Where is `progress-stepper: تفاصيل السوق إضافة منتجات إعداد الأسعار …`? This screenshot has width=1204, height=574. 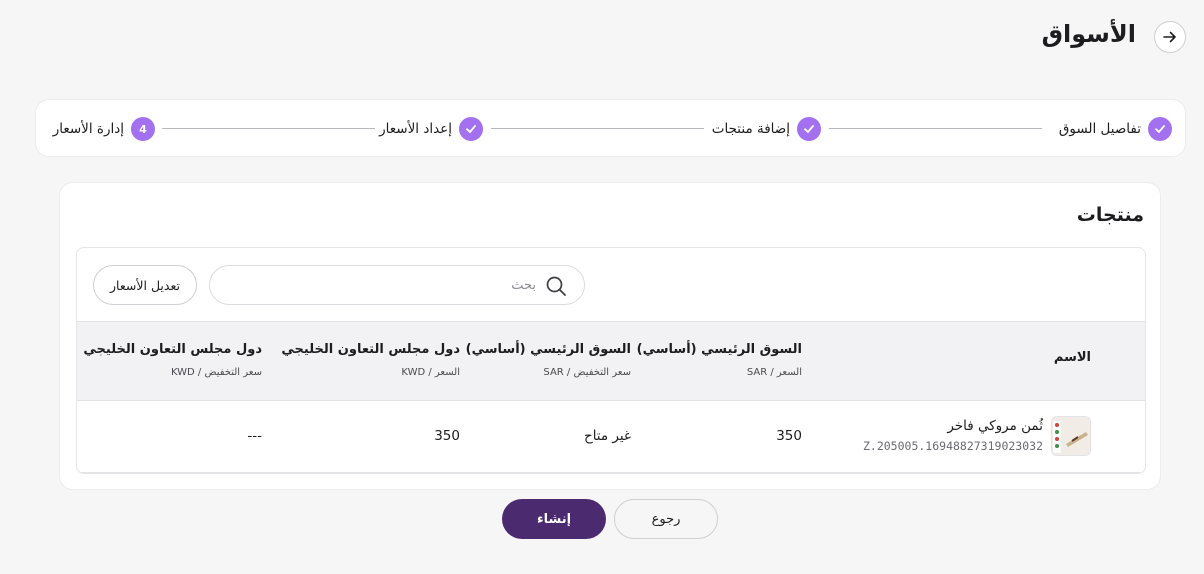
progress-stepper: تفاصيل السوق إضافة منتجات إعداد الأسعار … is located at coordinates (610, 128).